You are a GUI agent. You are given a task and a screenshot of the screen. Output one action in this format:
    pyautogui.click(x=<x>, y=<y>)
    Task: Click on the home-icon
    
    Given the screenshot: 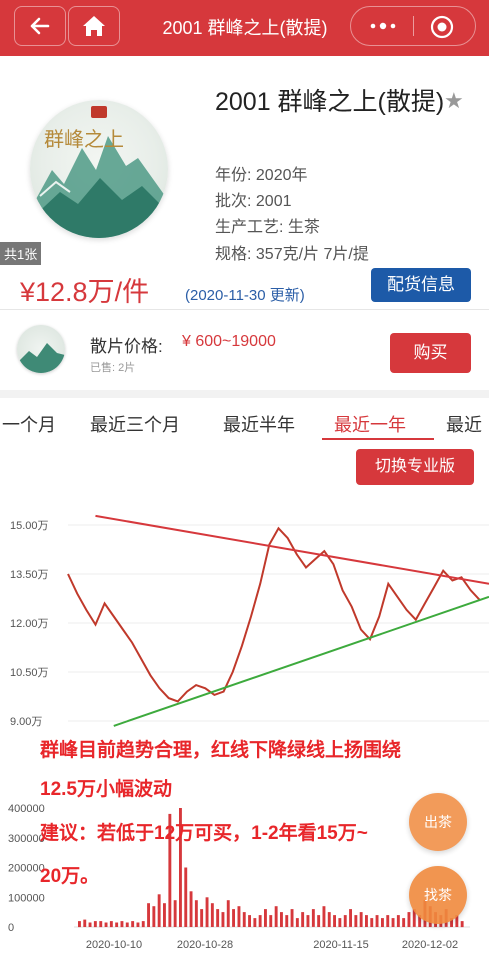 What is the action you would take?
    pyautogui.click(x=94, y=26)
    